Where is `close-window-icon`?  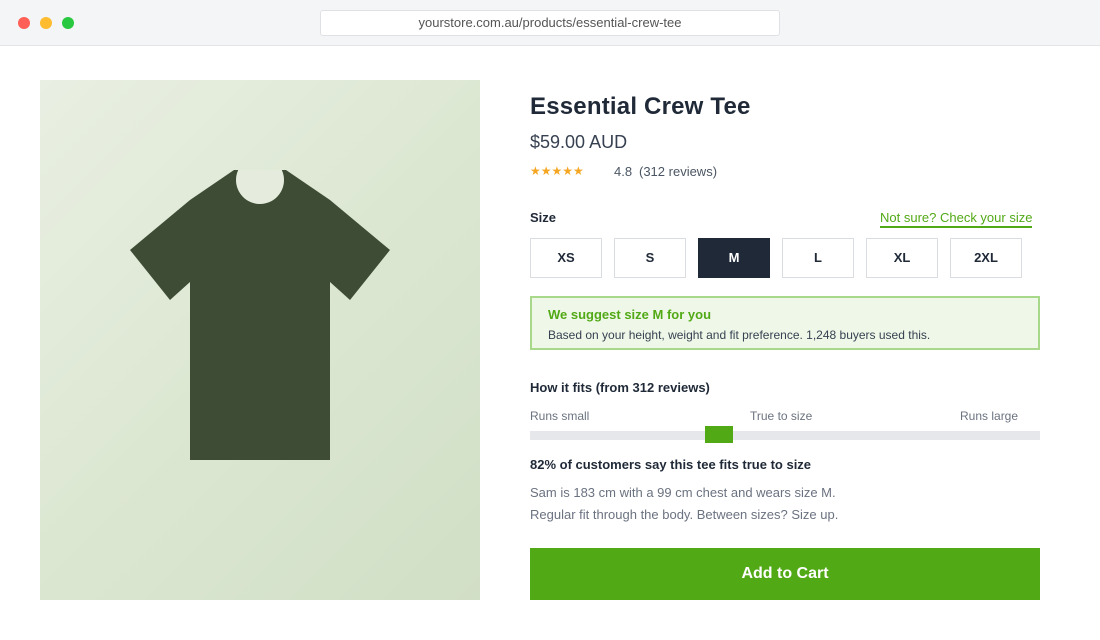 close-window-icon is located at coordinates (24, 23).